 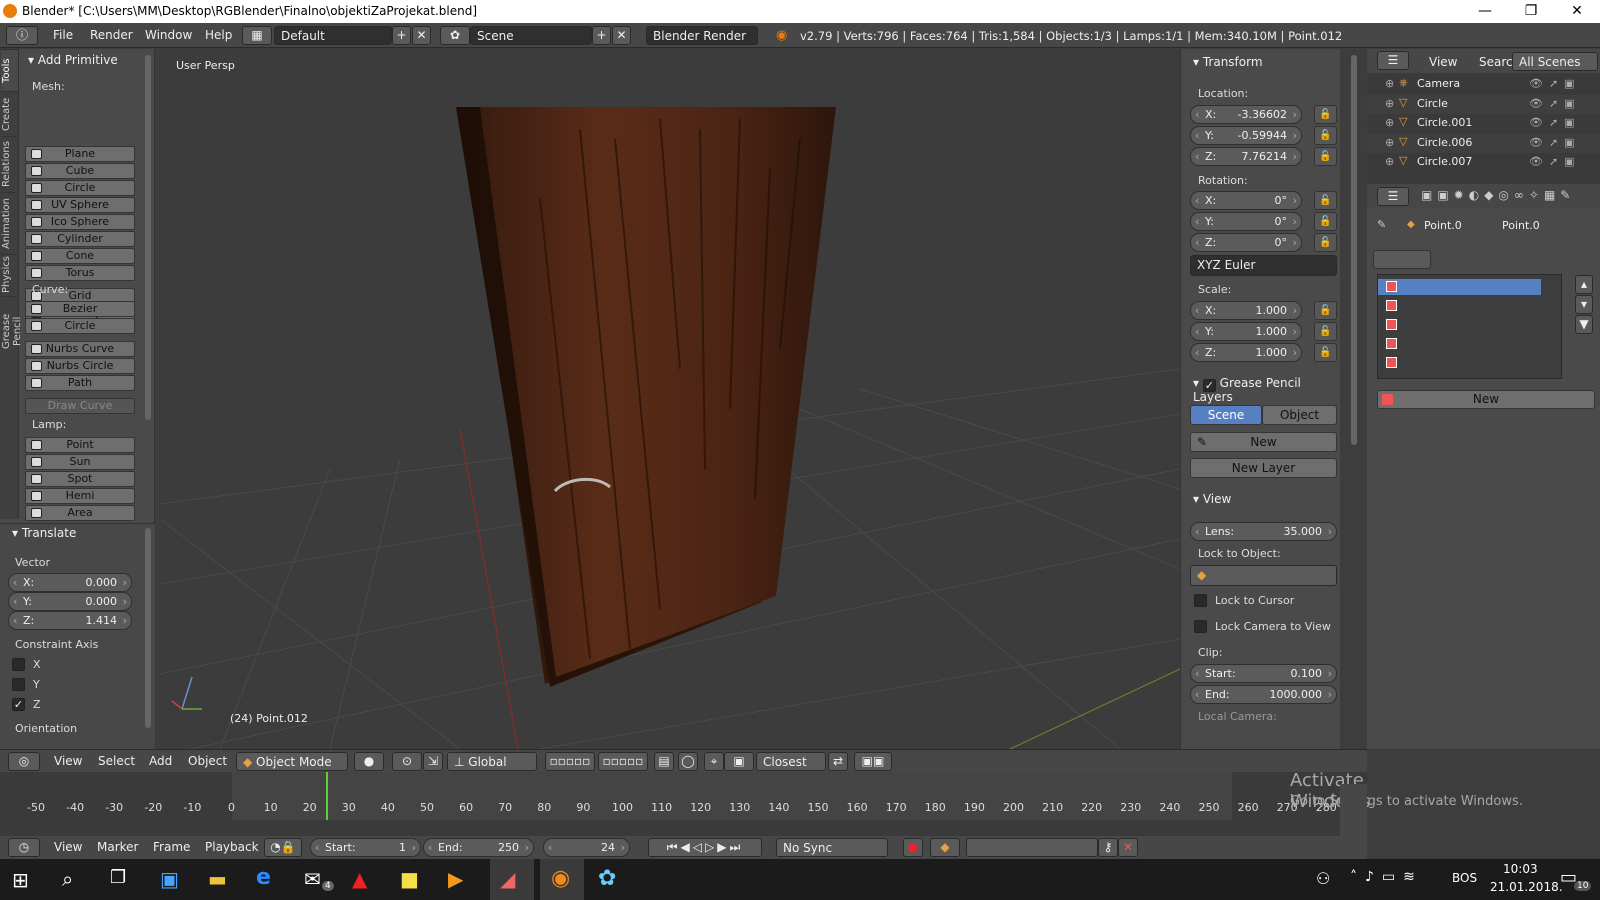 I want to click on scale-z-field: Z: 1.000, so click(x=1246, y=352).